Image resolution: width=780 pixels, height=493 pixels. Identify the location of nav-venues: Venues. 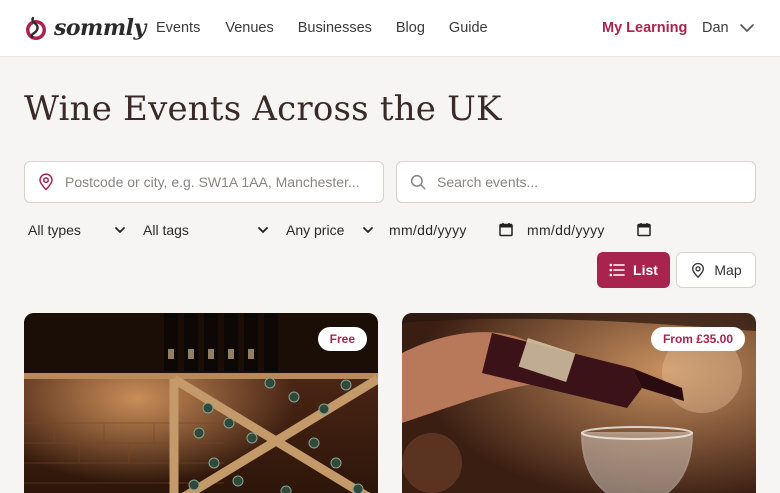
(249, 28).